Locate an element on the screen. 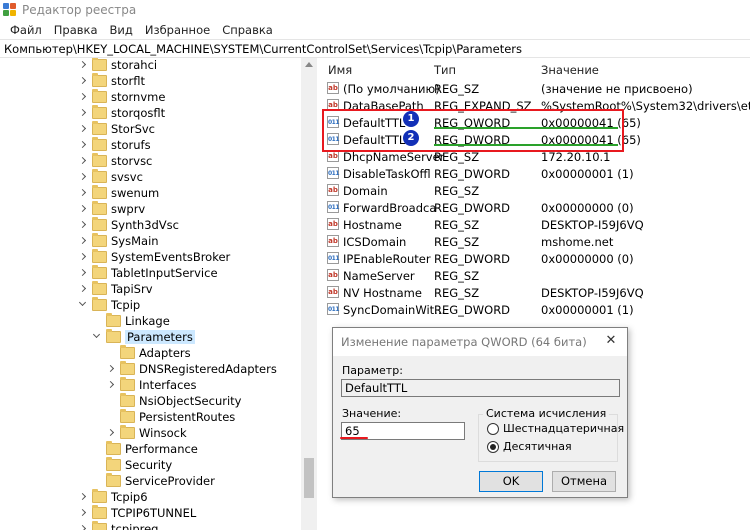 This screenshot has width=750, height=530. base-title: Система исчисления is located at coordinates (546, 413).